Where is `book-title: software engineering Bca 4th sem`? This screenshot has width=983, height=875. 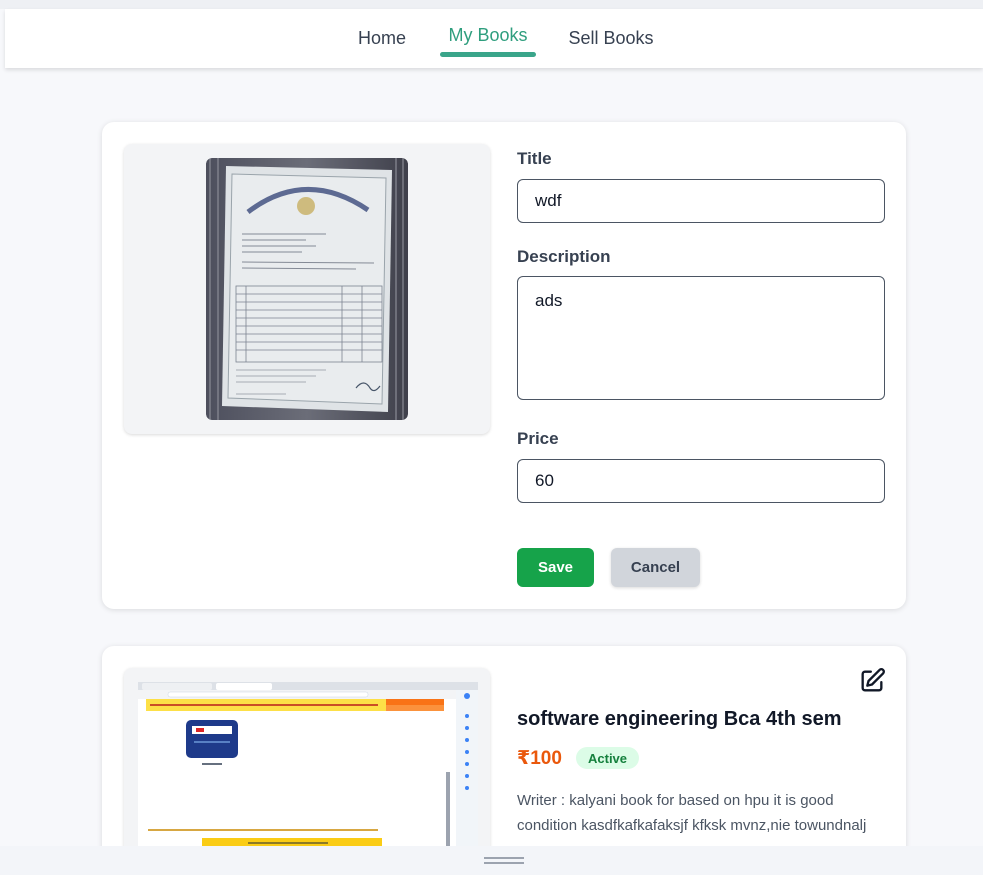 book-title: software engineering Bca 4th sem is located at coordinates (679, 719).